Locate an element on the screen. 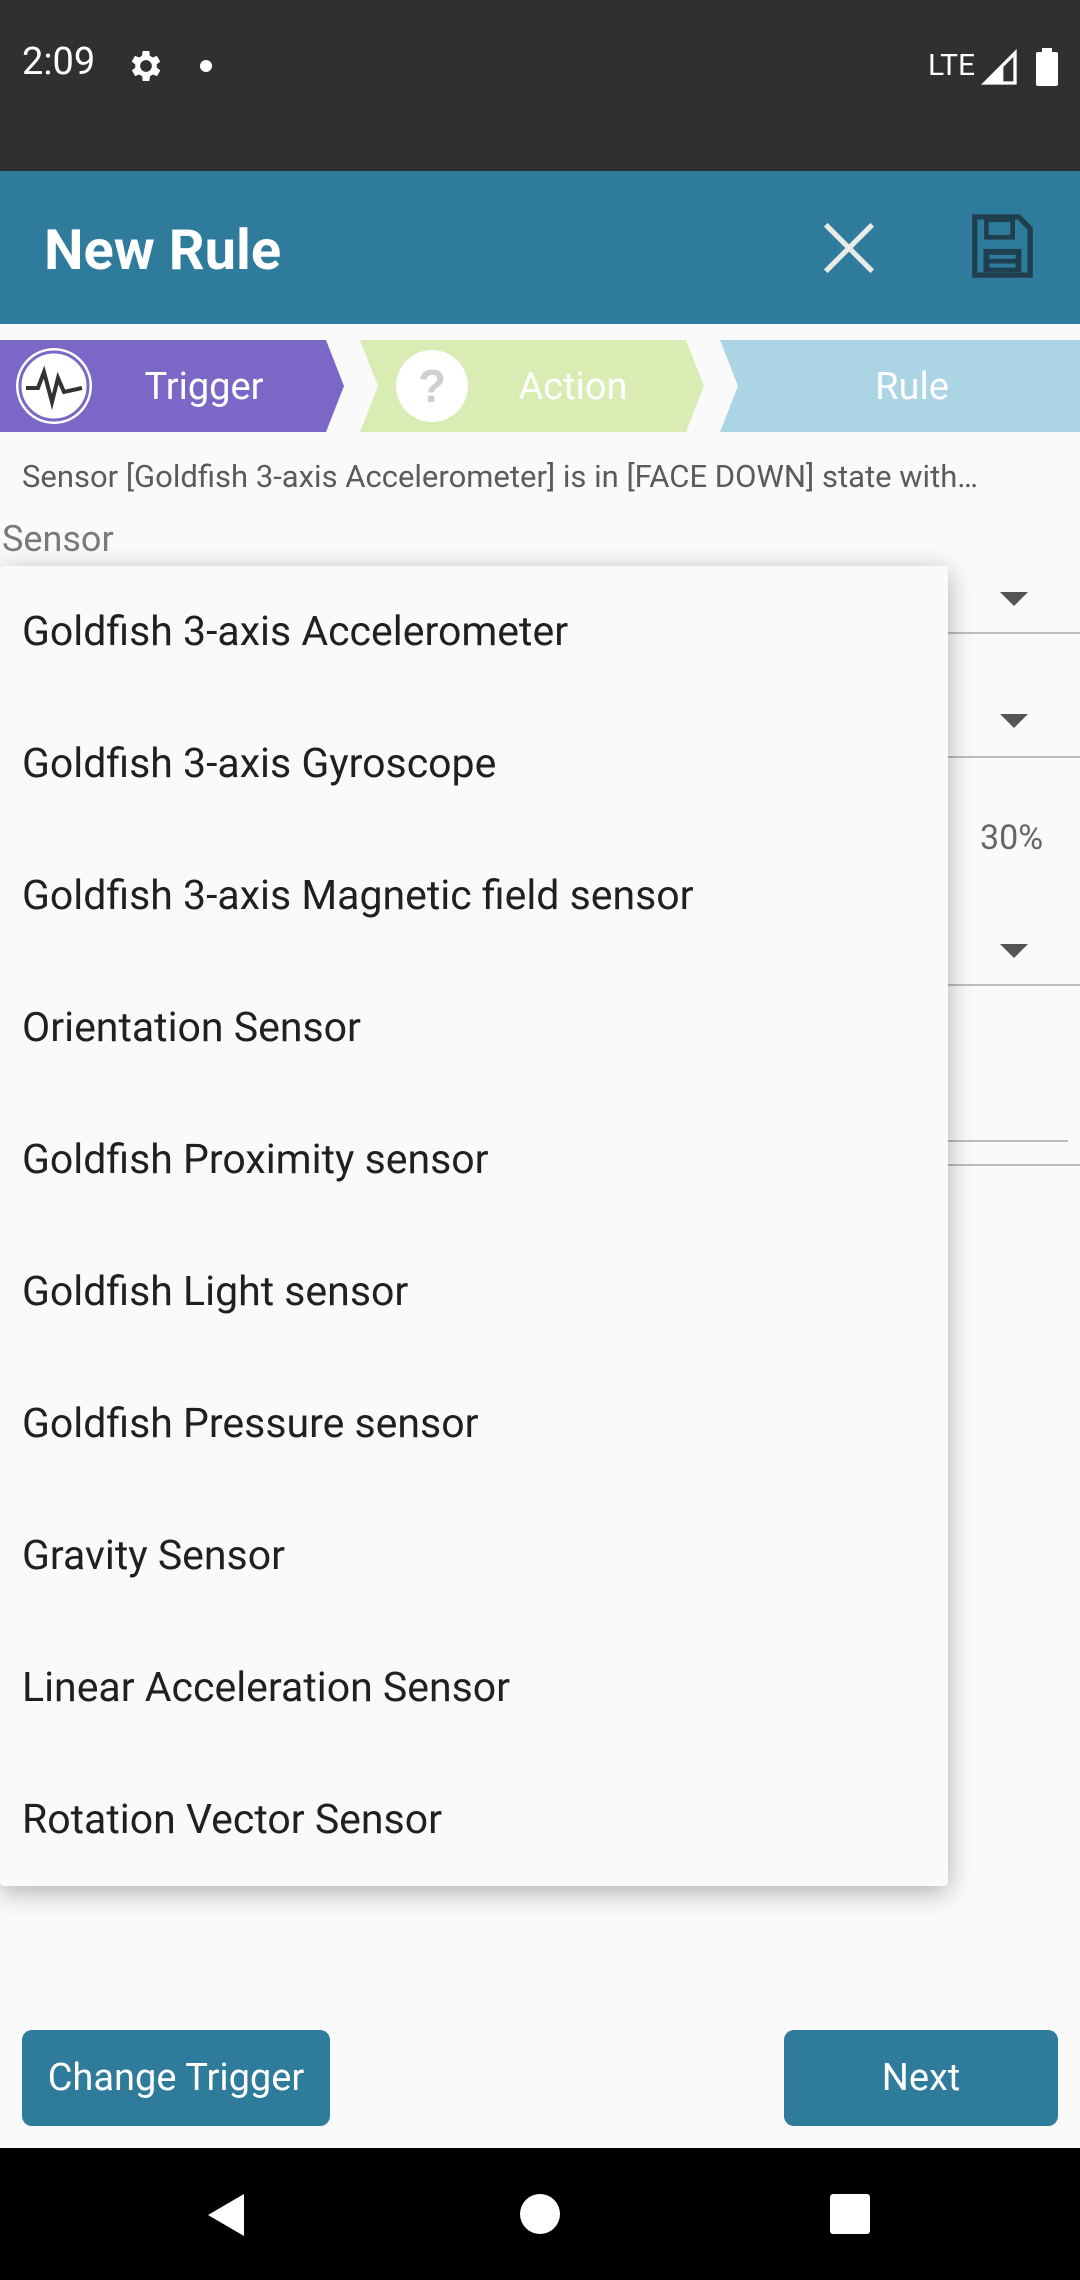 This screenshot has height=2280, width=1080. step-indicator: ? Trigger Action Rule is located at coordinates (540, 386).